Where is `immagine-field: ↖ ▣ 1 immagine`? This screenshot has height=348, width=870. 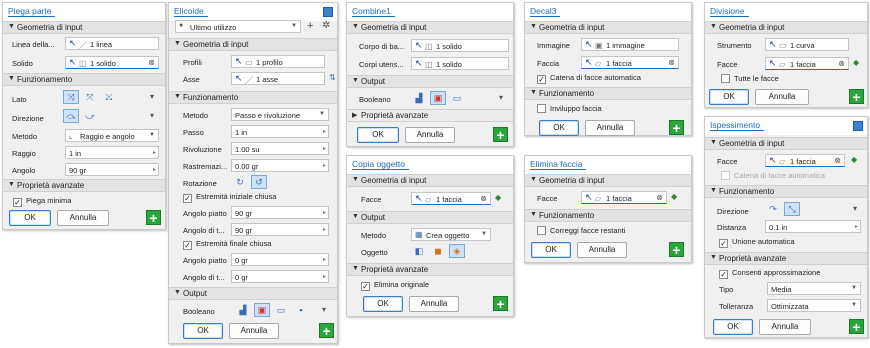 immagine-field: ↖ ▣ 1 immagine is located at coordinates (630, 44).